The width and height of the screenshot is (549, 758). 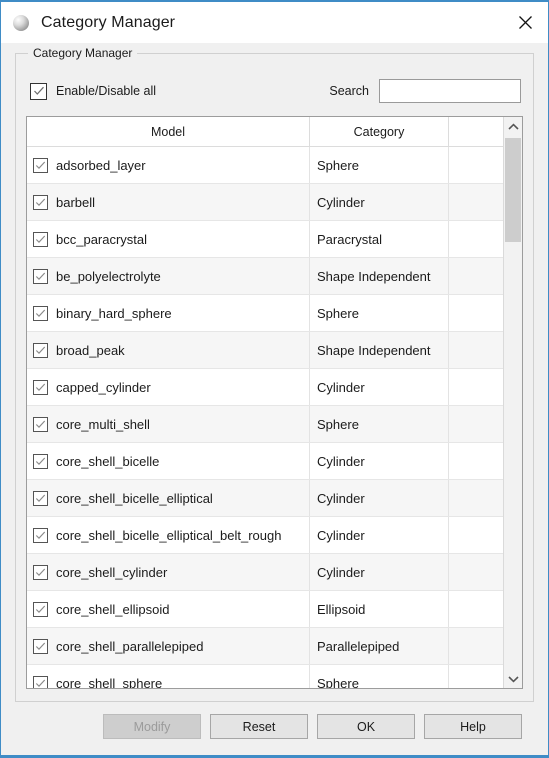 I want to click on table-row: capped_cylinder Cylinder, so click(x=265, y=387).